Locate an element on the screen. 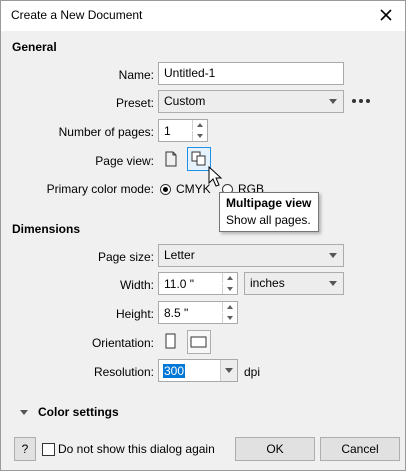  pagesize-value: Letter is located at coordinates (179, 255).